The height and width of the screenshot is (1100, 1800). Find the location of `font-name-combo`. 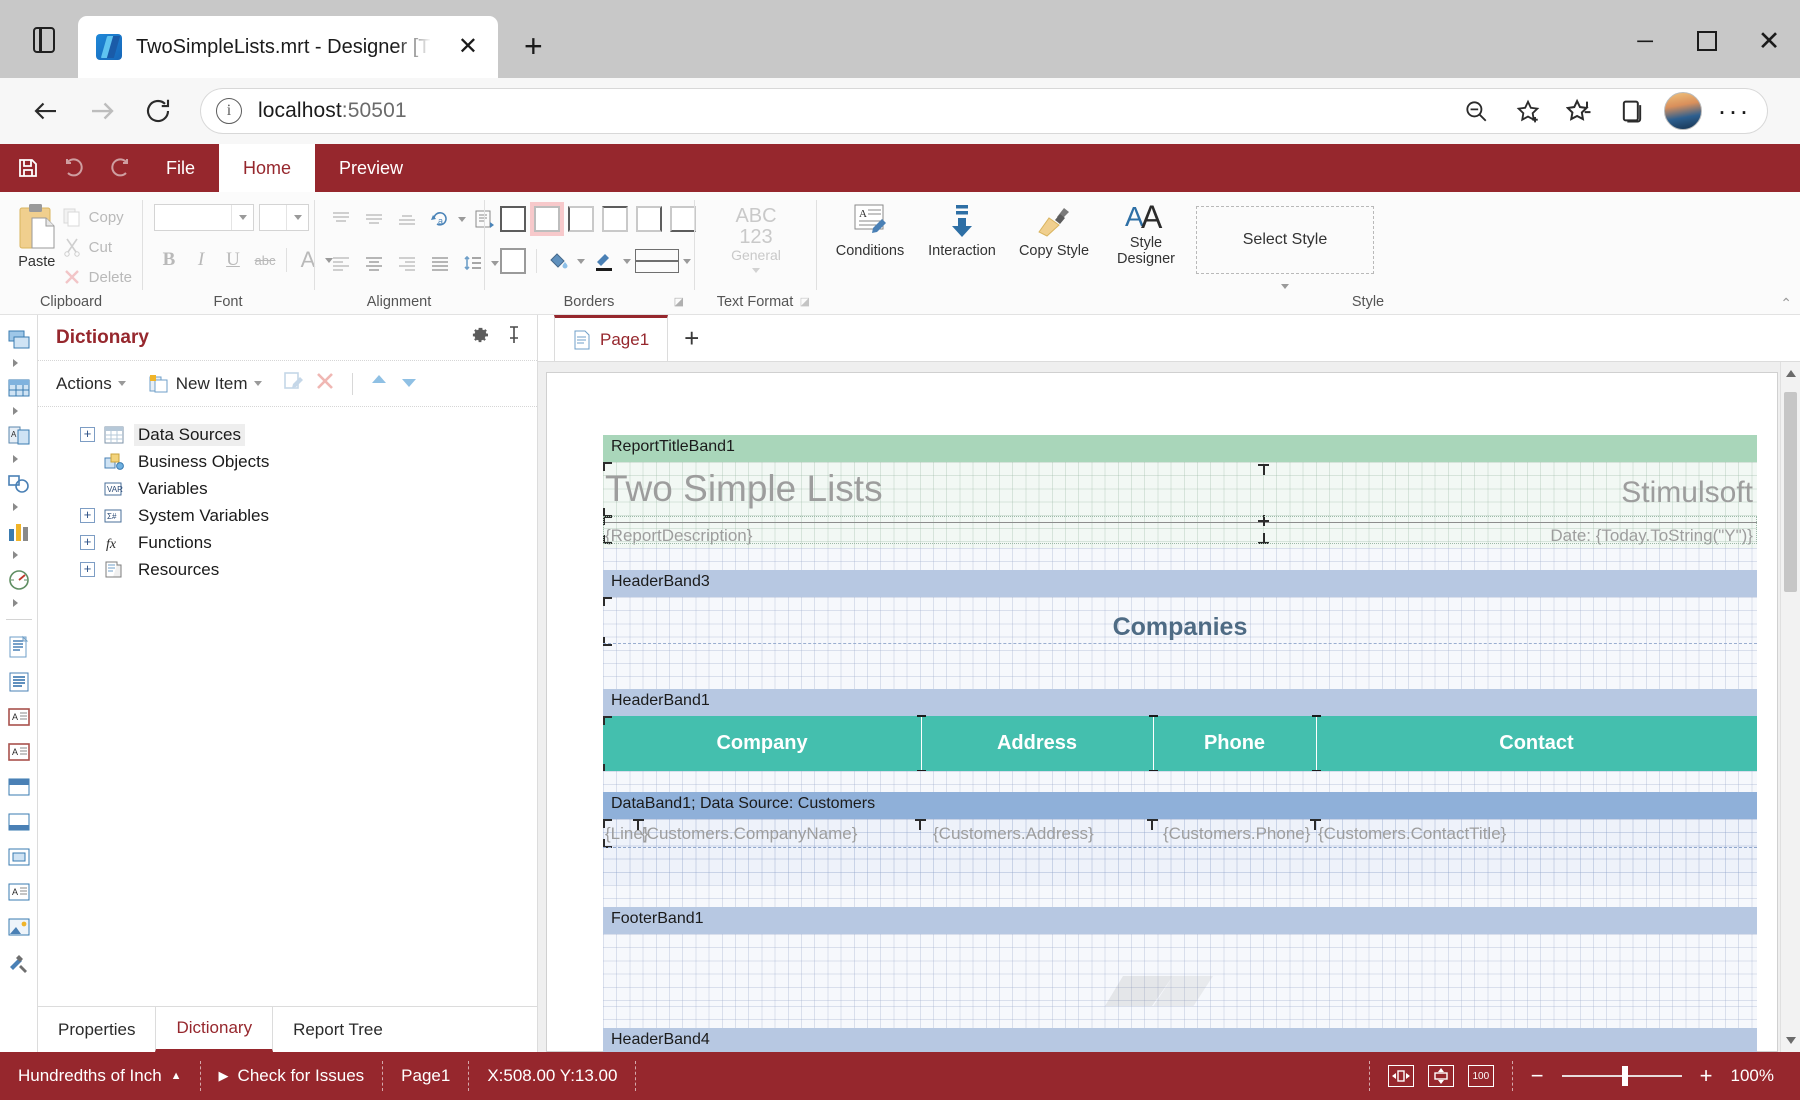

font-name-combo is located at coordinates (204, 217).